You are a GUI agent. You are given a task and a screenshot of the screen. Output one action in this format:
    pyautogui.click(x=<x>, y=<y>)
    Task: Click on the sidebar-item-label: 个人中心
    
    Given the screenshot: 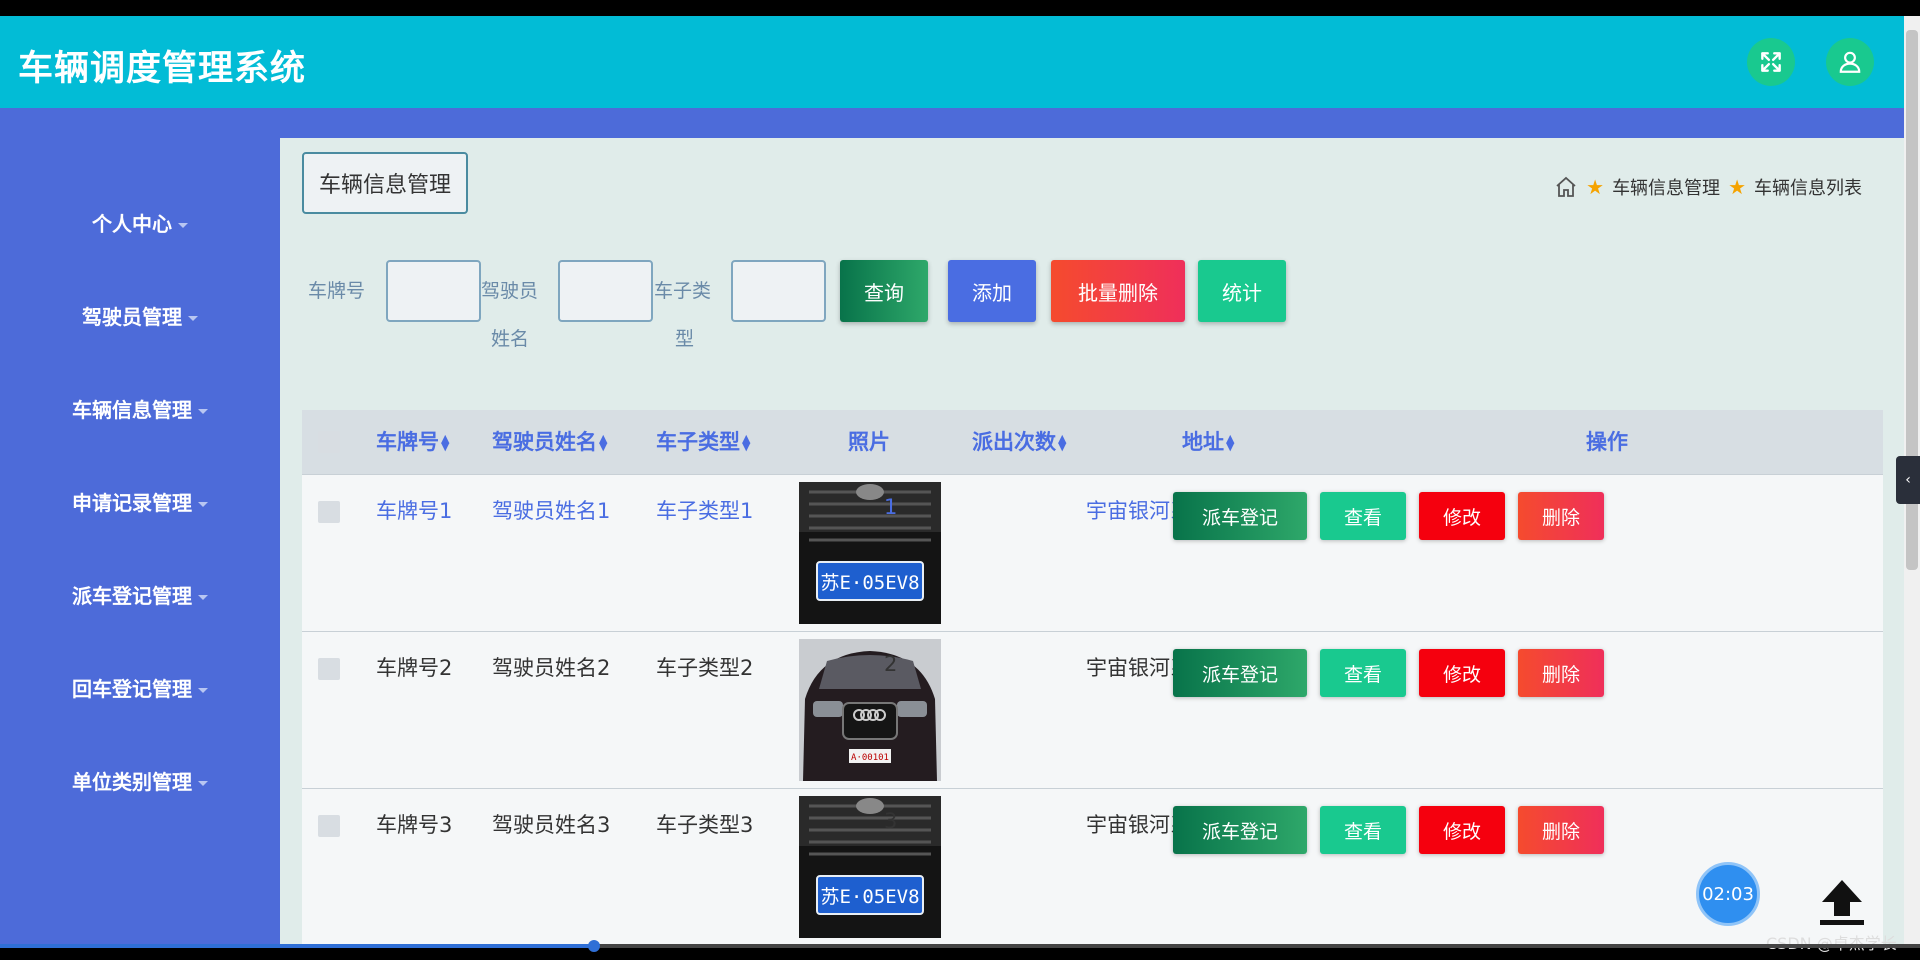 What is the action you would take?
    pyautogui.click(x=132, y=224)
    